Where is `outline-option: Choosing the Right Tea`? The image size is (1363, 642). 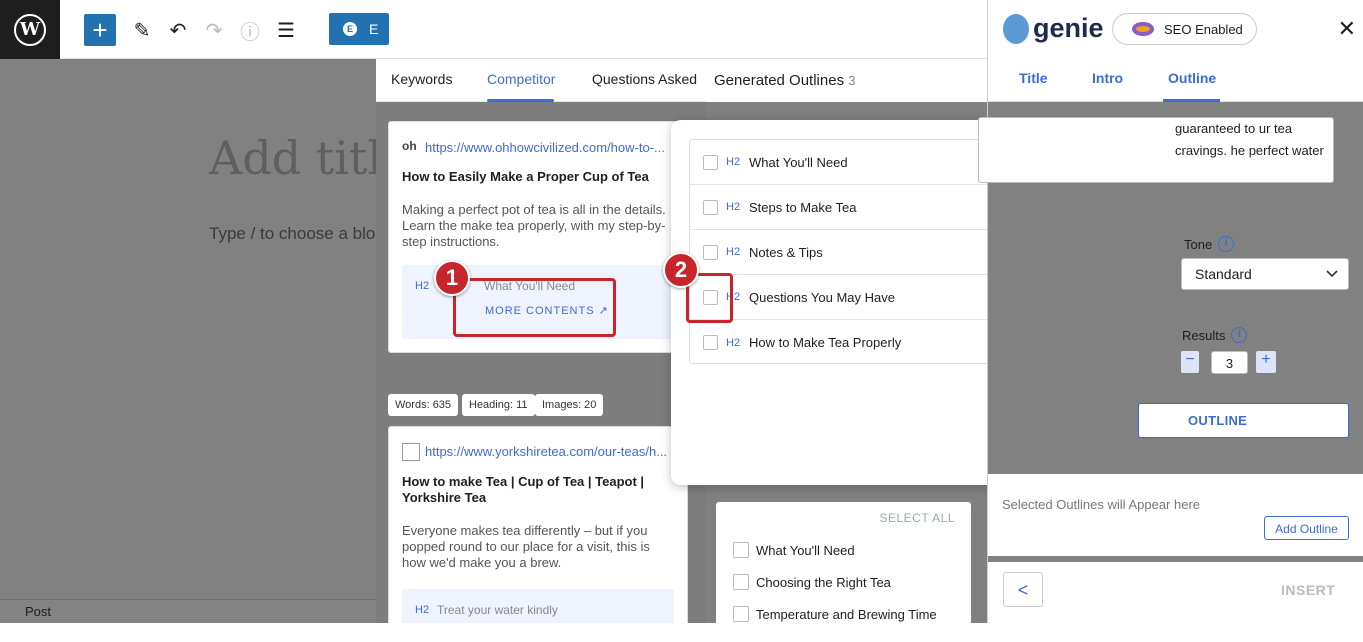
outline-option: Choosing the Right Tea is located at coordinates (812, 582).